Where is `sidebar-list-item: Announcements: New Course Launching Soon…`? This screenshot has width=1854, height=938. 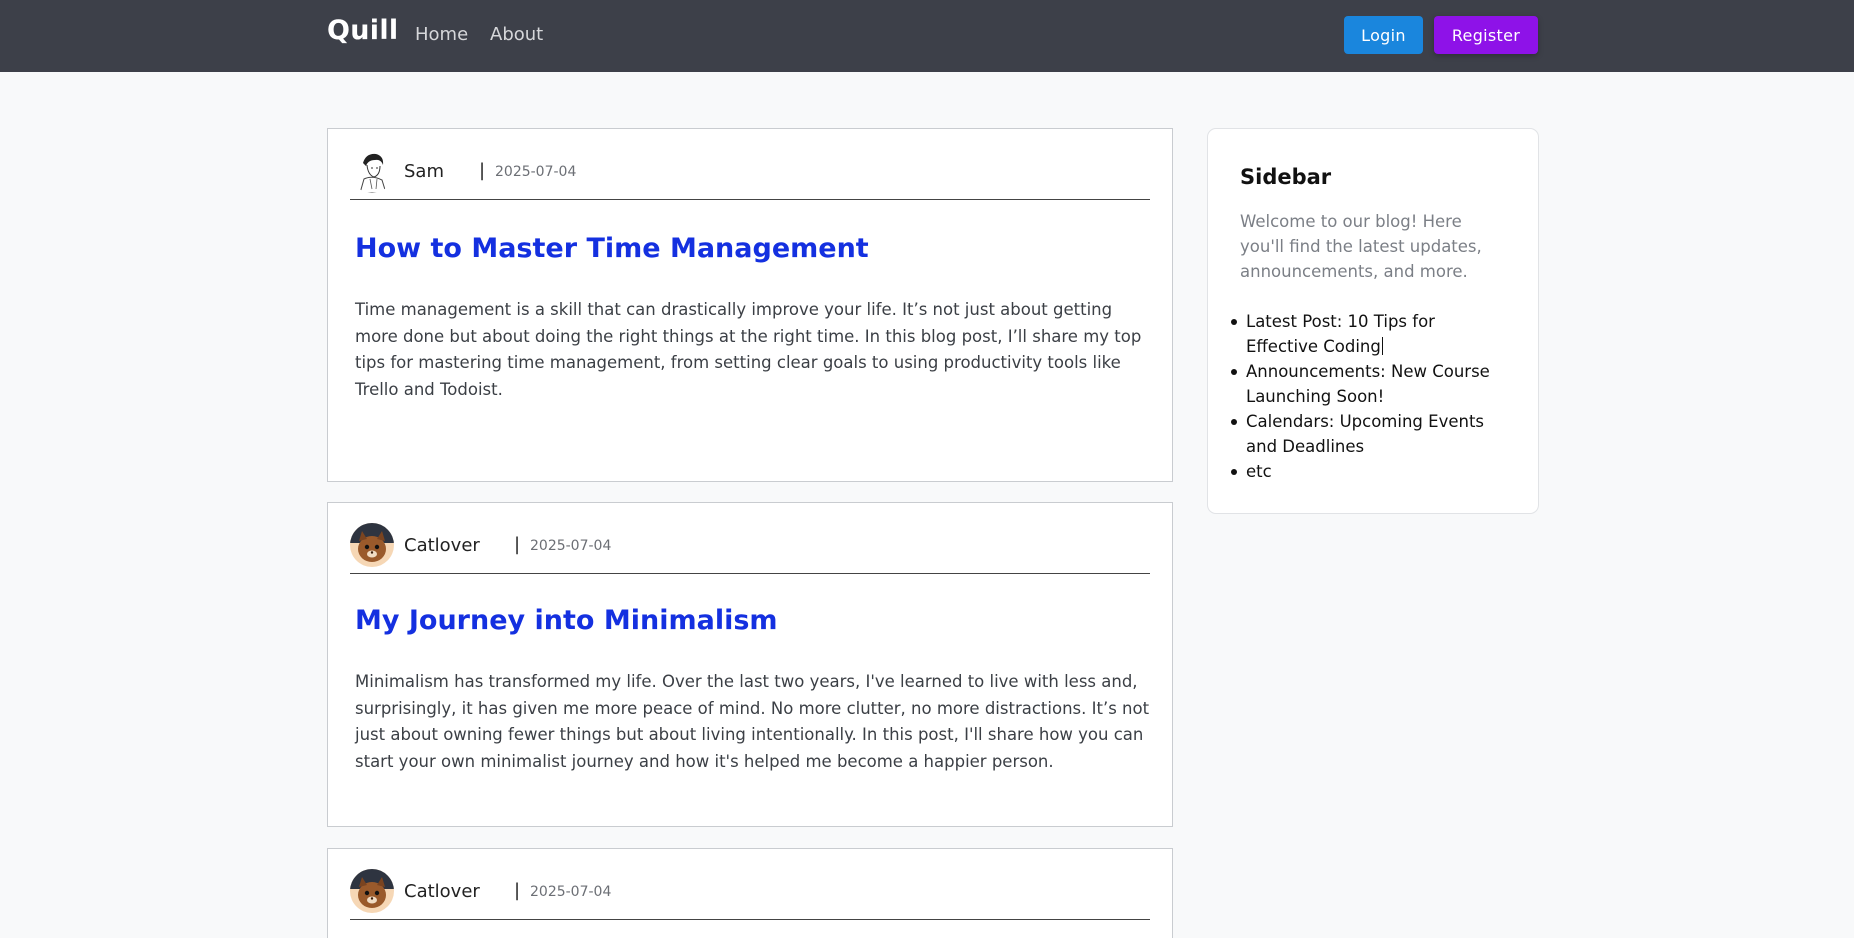
sidebar-list-item: Announcements: New Course Launching Soon… is located at coordinates (1369, 384).